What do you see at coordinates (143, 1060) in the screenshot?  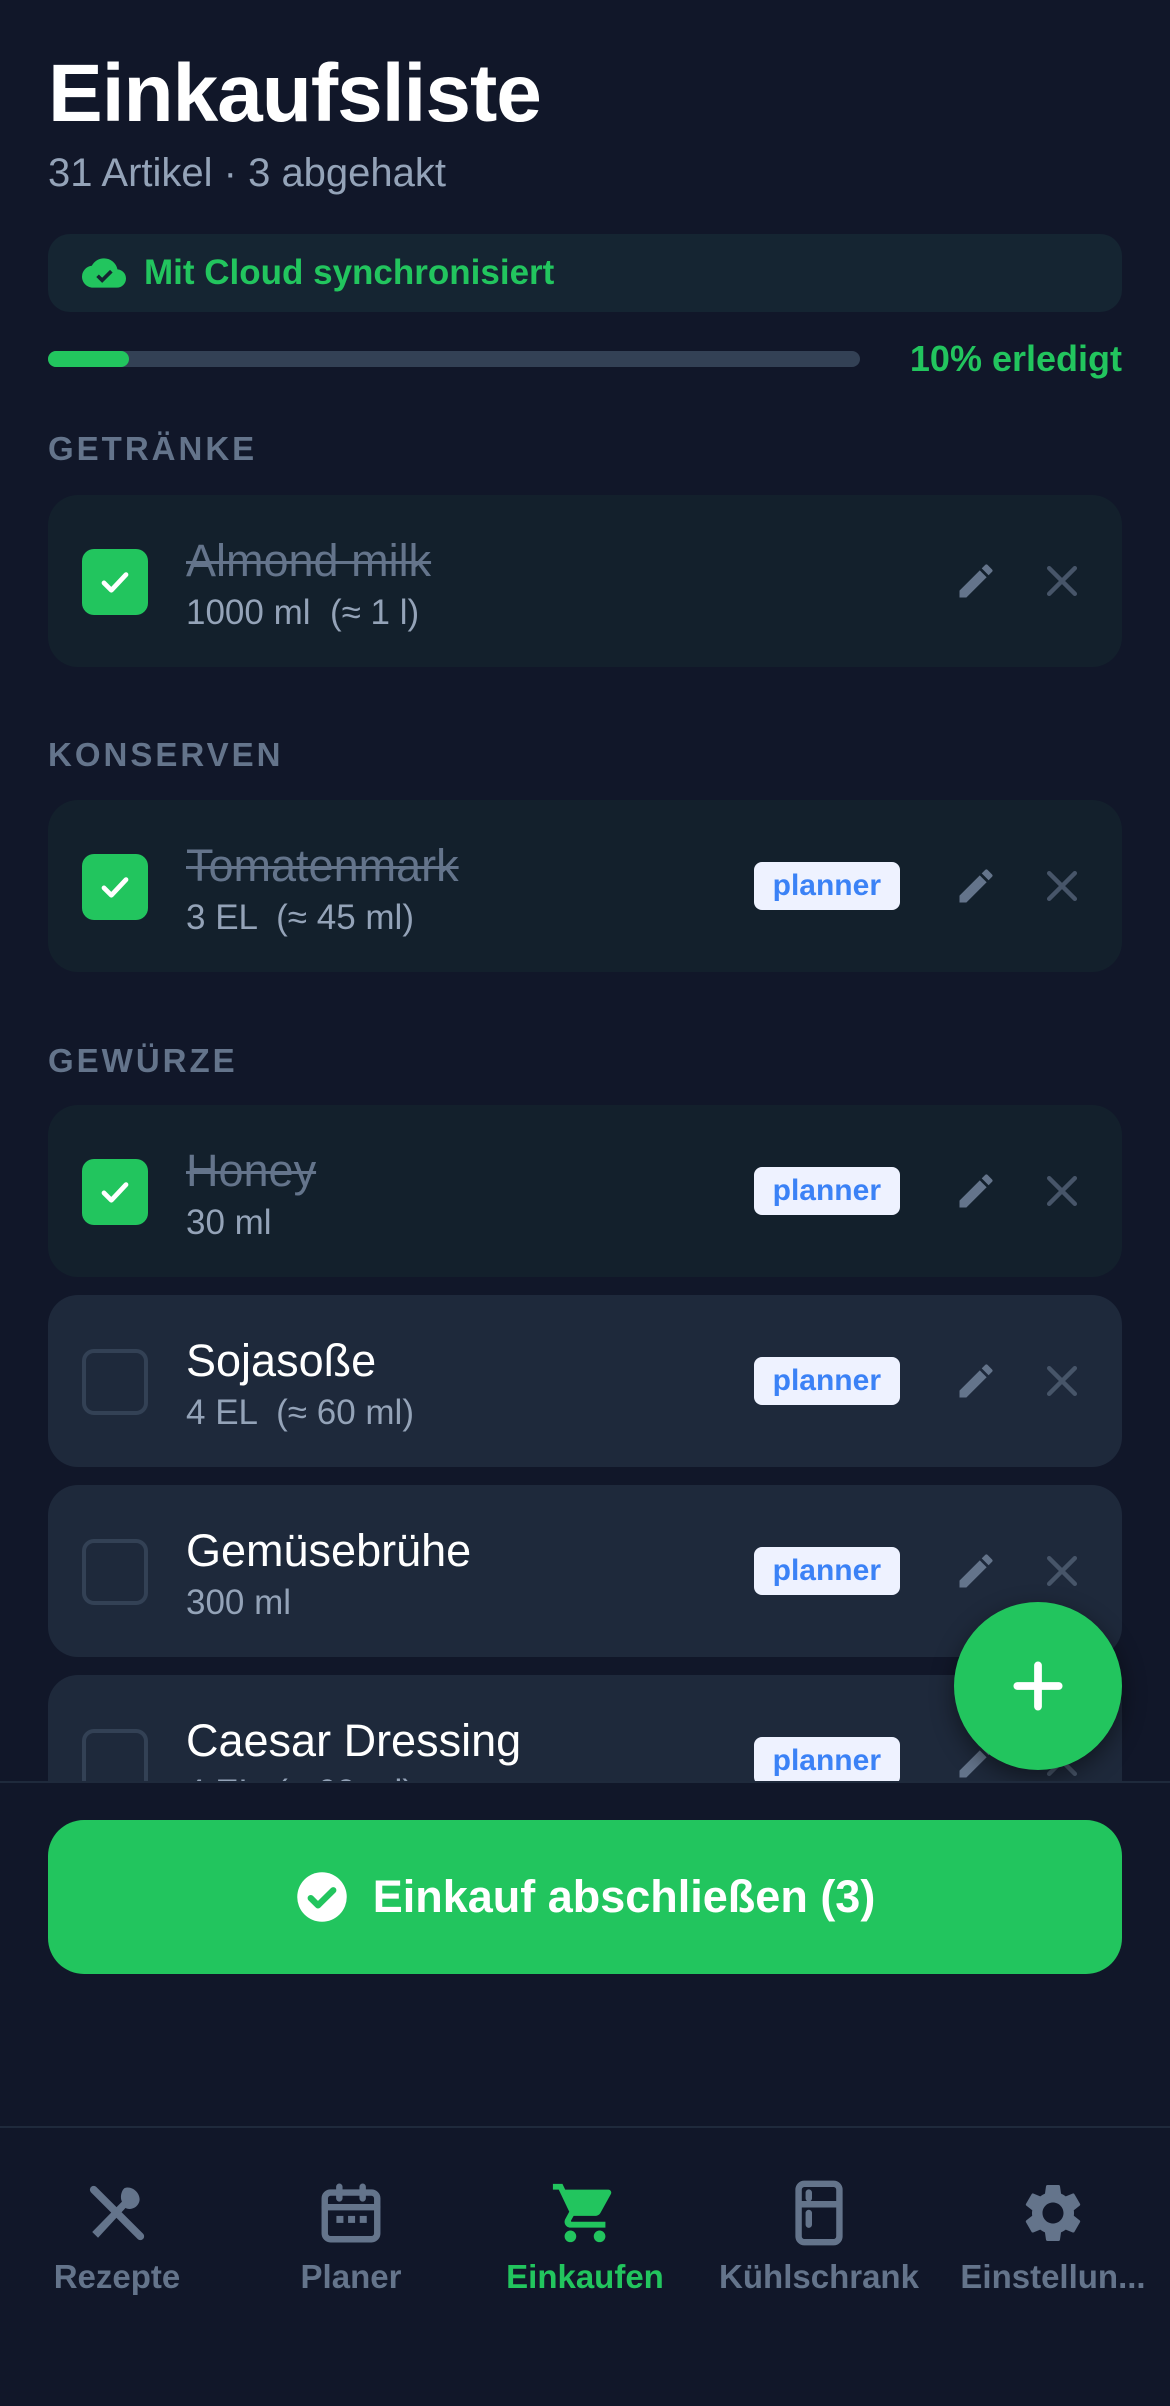 I see `section-header-gewuerze: GEWÜRZE` at bounding box center [143, 1060].